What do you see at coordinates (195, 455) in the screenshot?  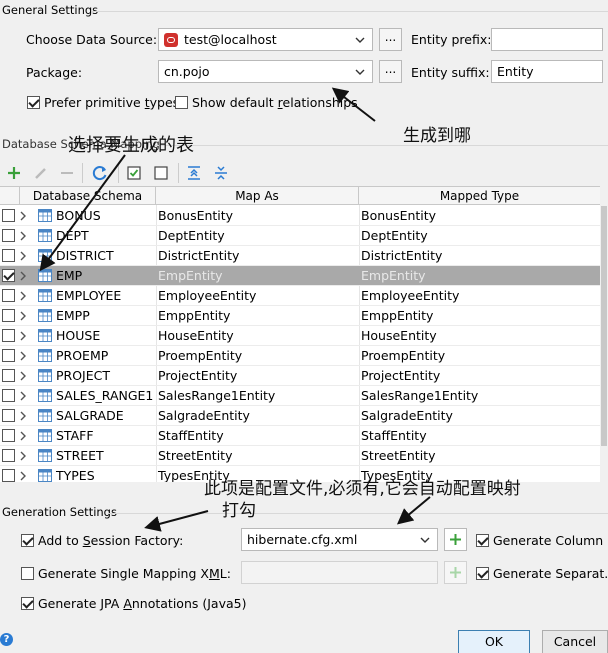 I see `map-as-cell: StreetEntity` at bounding box center [195, 455].